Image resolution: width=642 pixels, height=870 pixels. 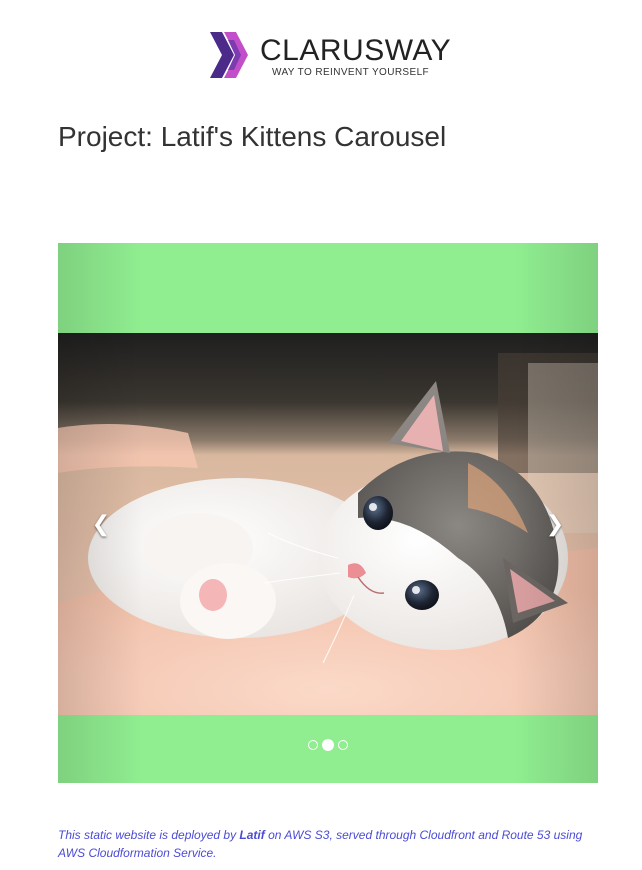 I want to click on chevron-left-icon: ❮, so click(x=101, y=523).